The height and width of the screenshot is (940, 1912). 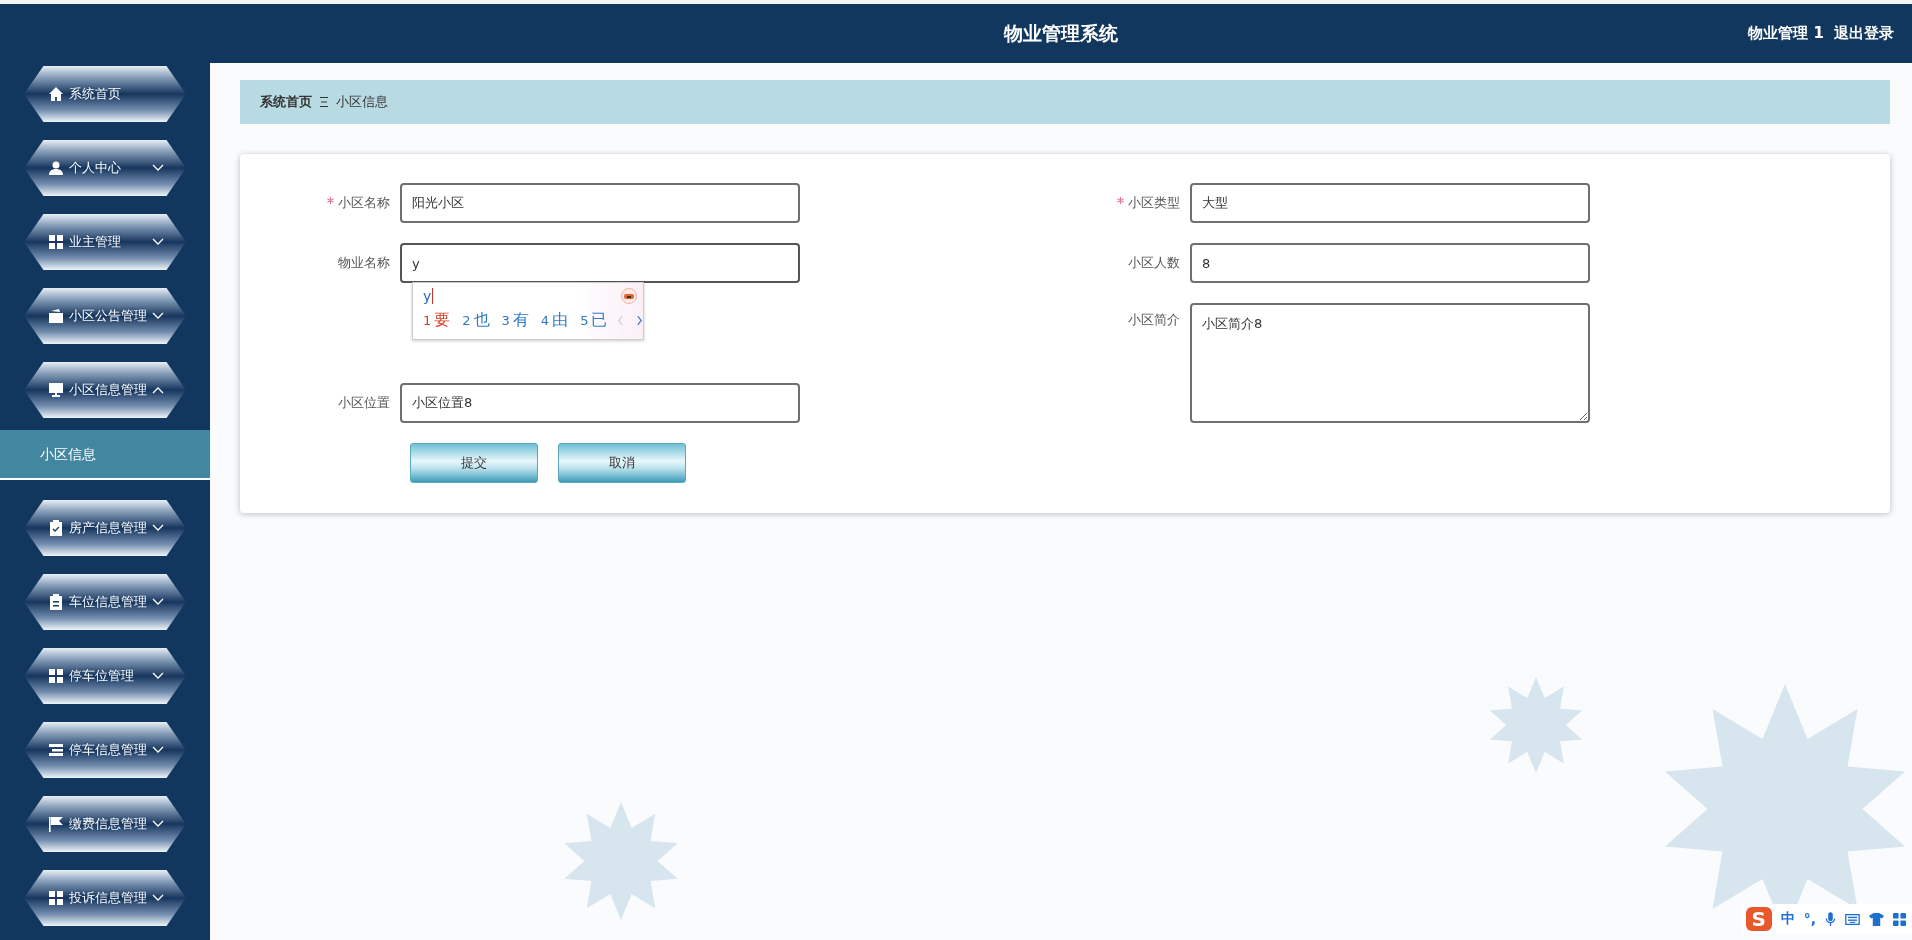 I want to click on field-label: 物业名称, so click(x=364, y=263).